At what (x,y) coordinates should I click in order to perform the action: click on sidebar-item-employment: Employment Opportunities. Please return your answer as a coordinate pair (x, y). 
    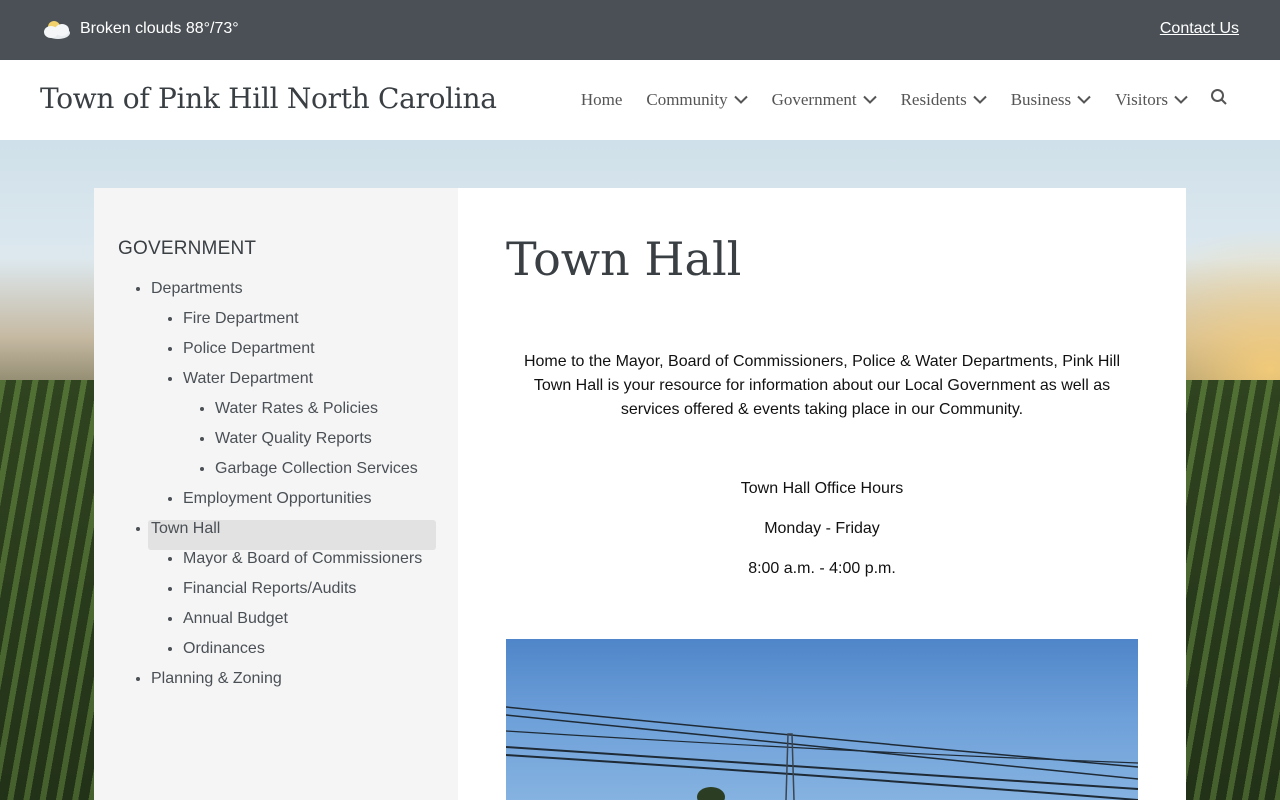
    Looking at the image, I should click on (309, 499).